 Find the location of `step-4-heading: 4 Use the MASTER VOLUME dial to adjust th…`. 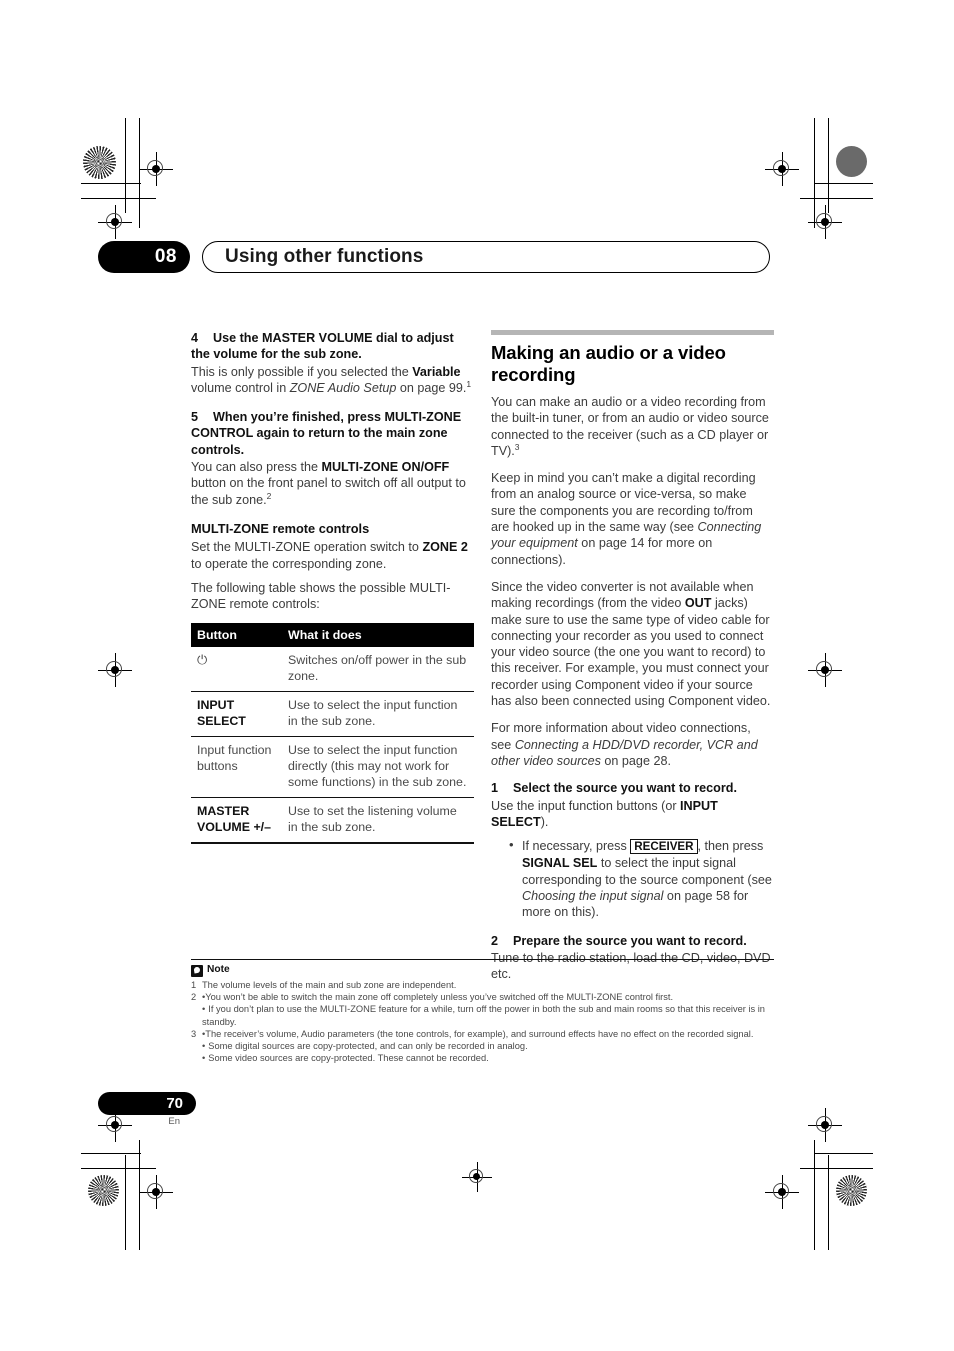

step-4-heading: 4 Use the MASTER VOLUME dial to adjust th… is located at coordinates (332, 346).